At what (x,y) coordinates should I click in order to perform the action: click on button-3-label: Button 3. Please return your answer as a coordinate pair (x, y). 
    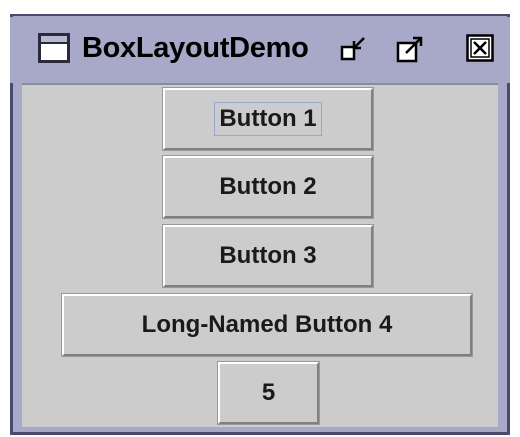
    Looking at the image, I should click on (268, 255).